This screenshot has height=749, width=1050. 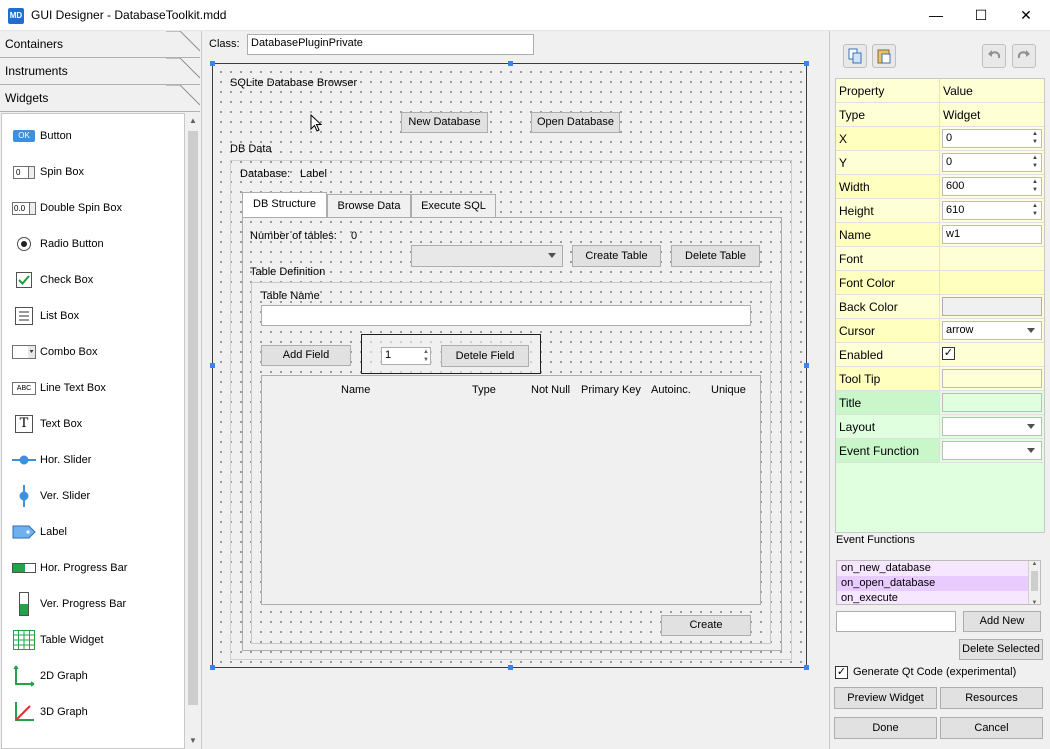 I want to click on width-spinbox: 600 ▲ ▼, so click(x=992, y=186).